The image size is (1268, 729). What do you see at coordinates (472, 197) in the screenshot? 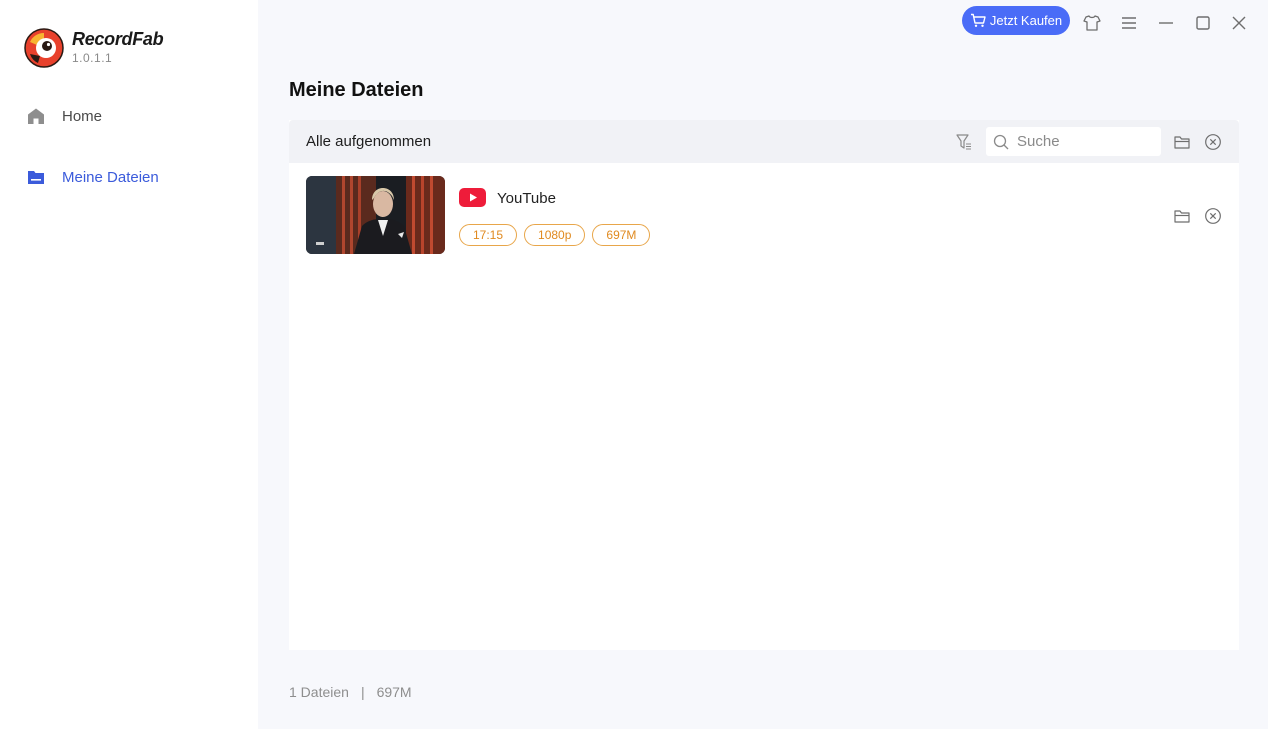
I see `youtube-icon` at bounding box center [472, 197].